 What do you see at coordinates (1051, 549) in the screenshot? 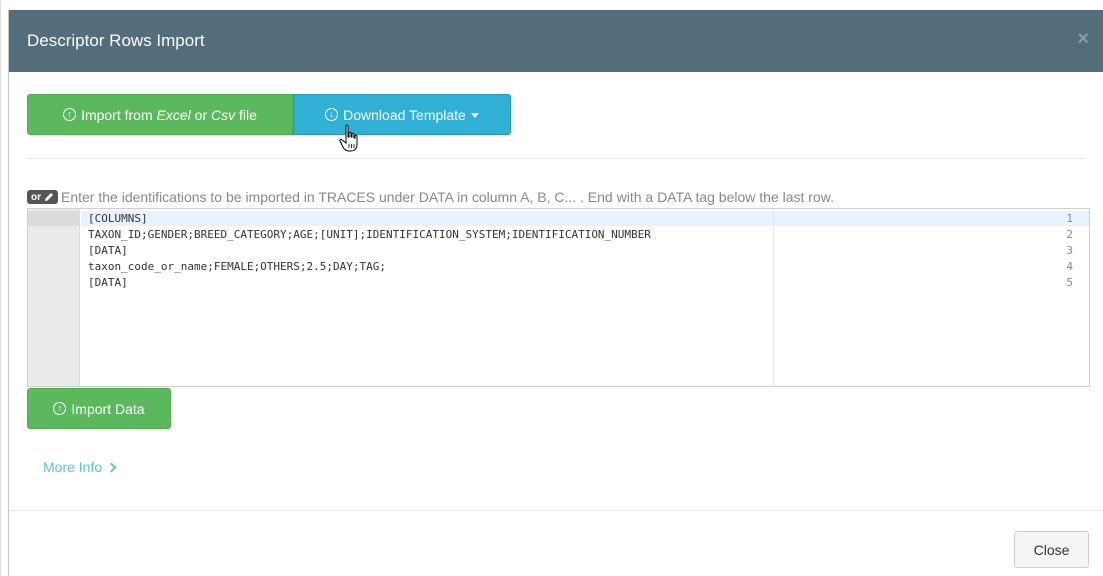
I see `close-button: Close` at bounding box center [1051, 549].